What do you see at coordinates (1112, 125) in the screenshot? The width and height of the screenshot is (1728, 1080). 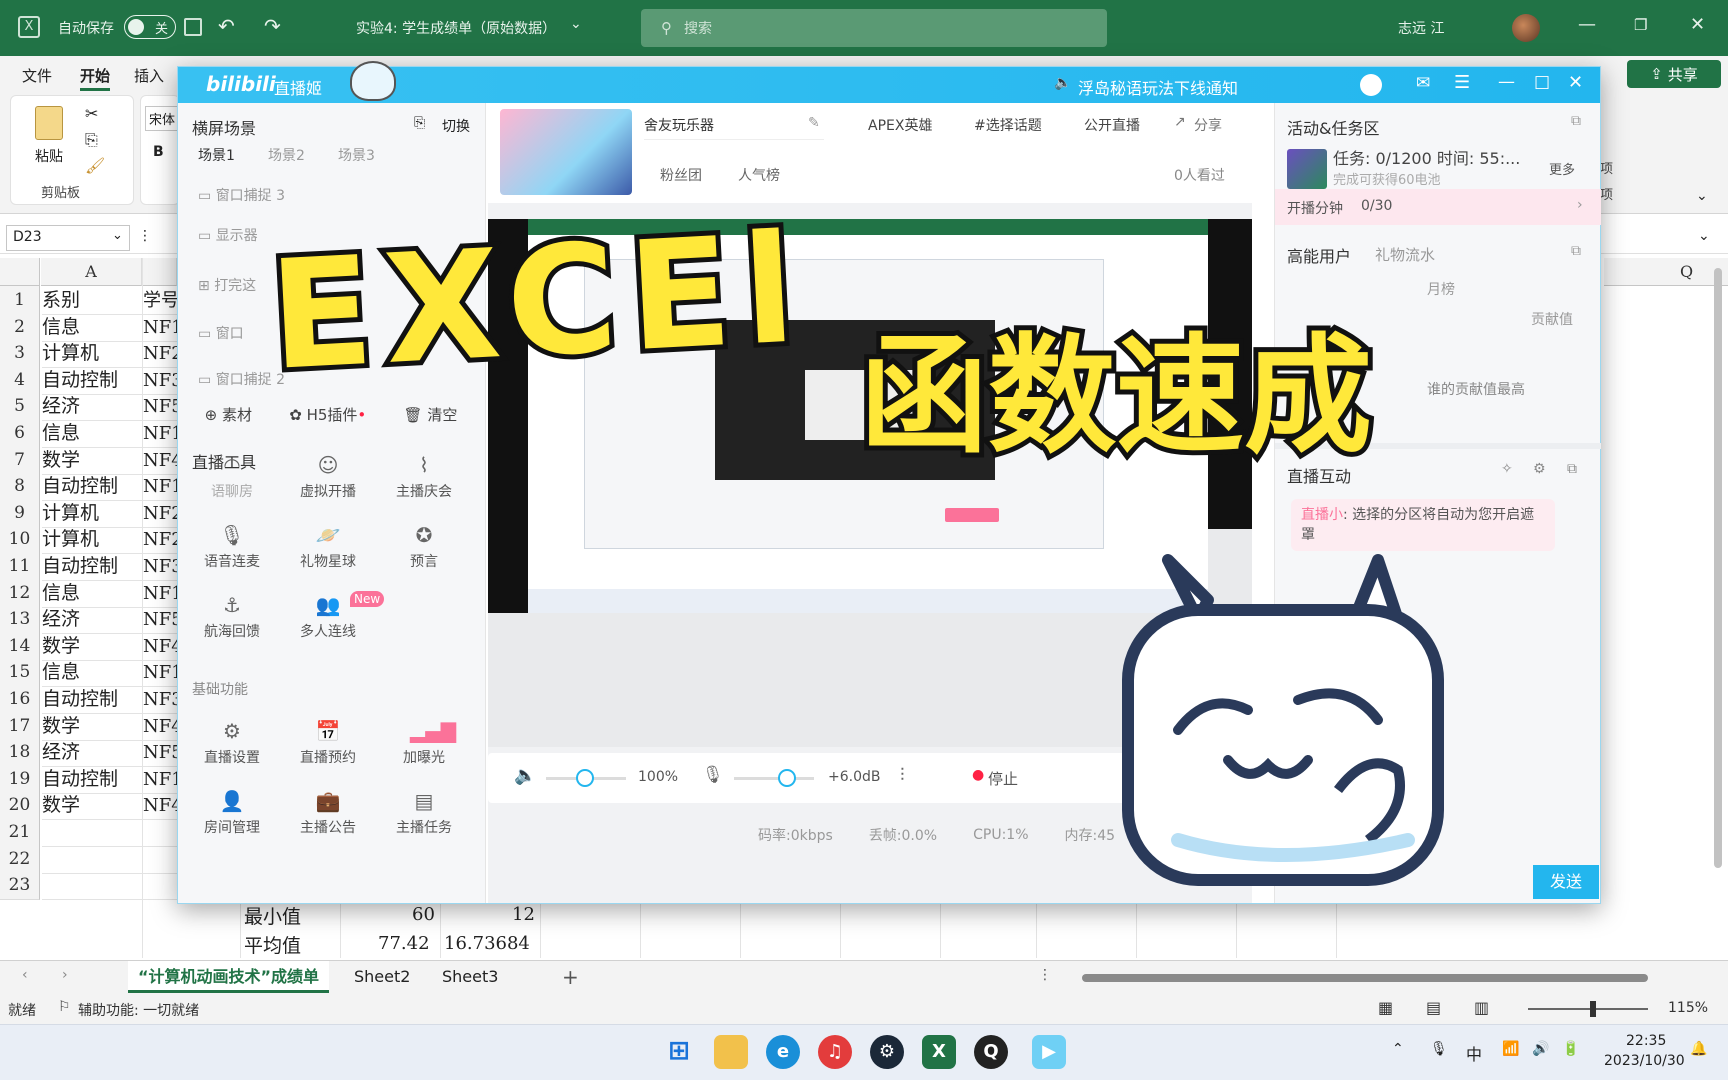 I see `public-live-button: 公开直播` at bounding box center [1112, 125].